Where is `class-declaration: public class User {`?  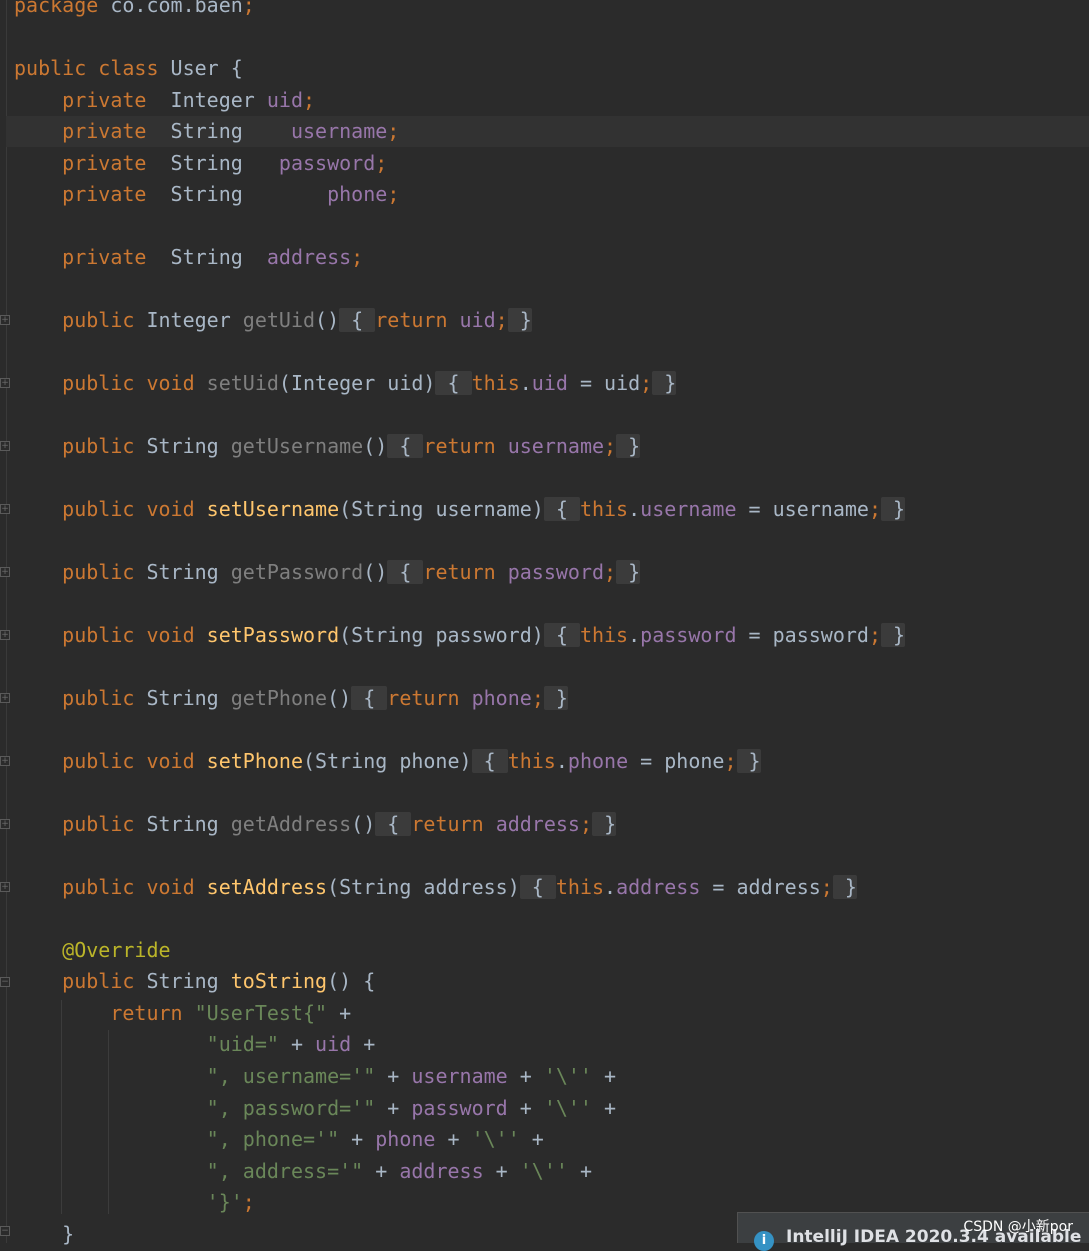
class-declaration: public class User { is located at coordinates (128, 68).